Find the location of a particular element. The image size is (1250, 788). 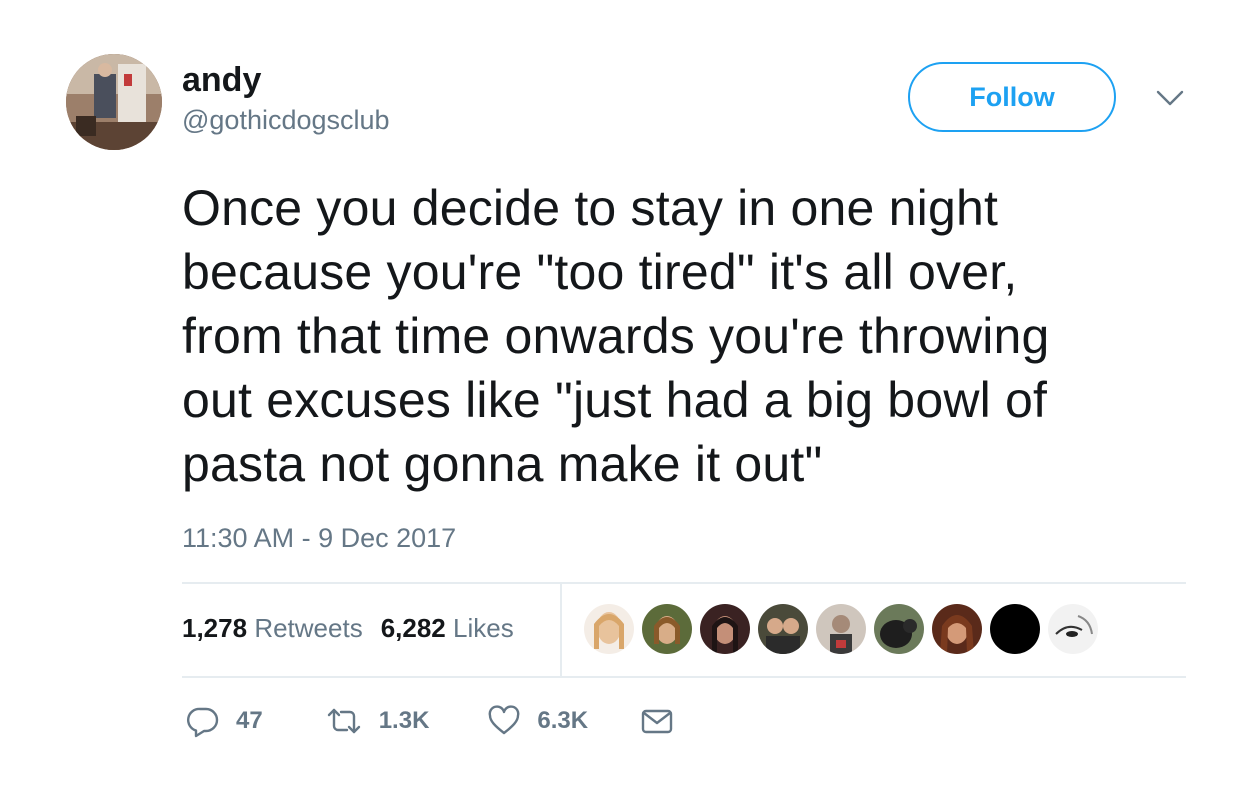

likes-stat: 6,282 Likes is located at coordinates (447, 628).